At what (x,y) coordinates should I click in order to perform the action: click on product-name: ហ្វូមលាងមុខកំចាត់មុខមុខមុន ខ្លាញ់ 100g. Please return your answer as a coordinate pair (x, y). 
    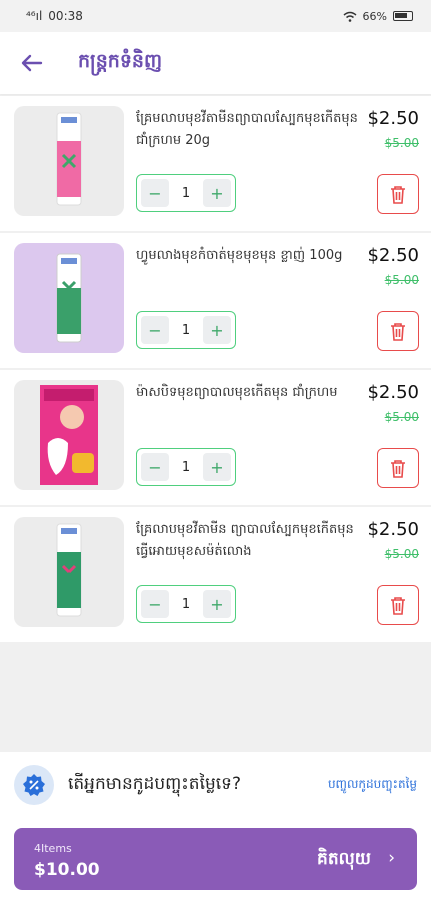
    Looking at the image, I should click on (239, 255).